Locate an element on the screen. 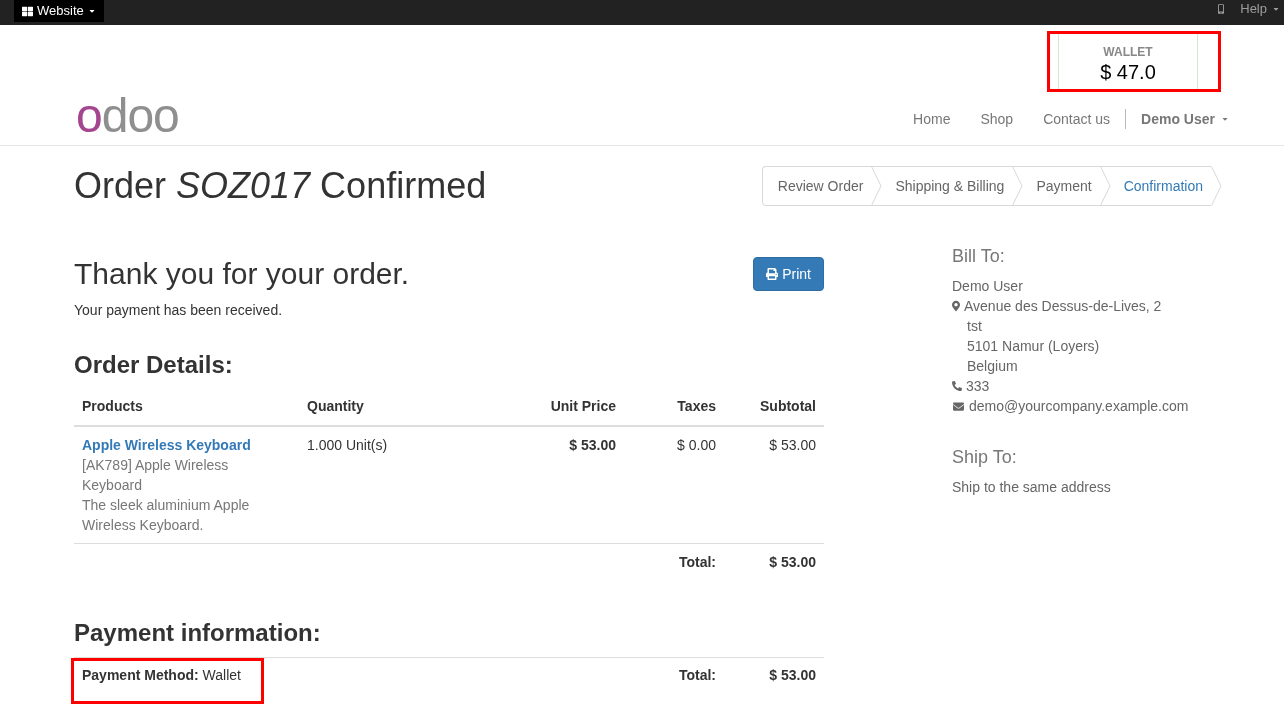 Image resolution: width=1284 pixels, height=714 pixels. table-cell: $ 0.00 is located at coordinates (696, 445).